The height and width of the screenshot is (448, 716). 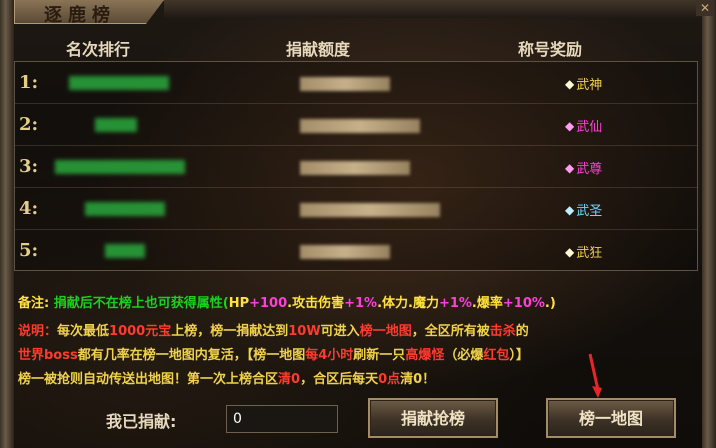 What do you see at coordinates (385, 331) in the screenshot?
I see `desc-highlight: 榜一地图` at bounding box center [385, 331].